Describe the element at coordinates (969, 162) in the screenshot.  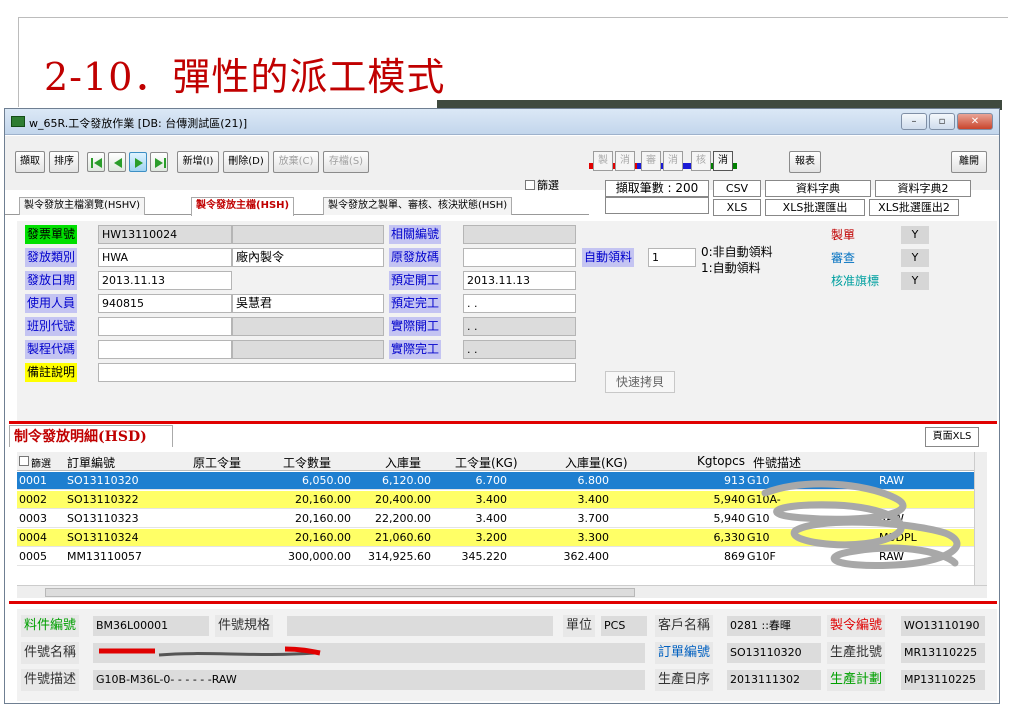
I see `leave-button: 離開` at that location.